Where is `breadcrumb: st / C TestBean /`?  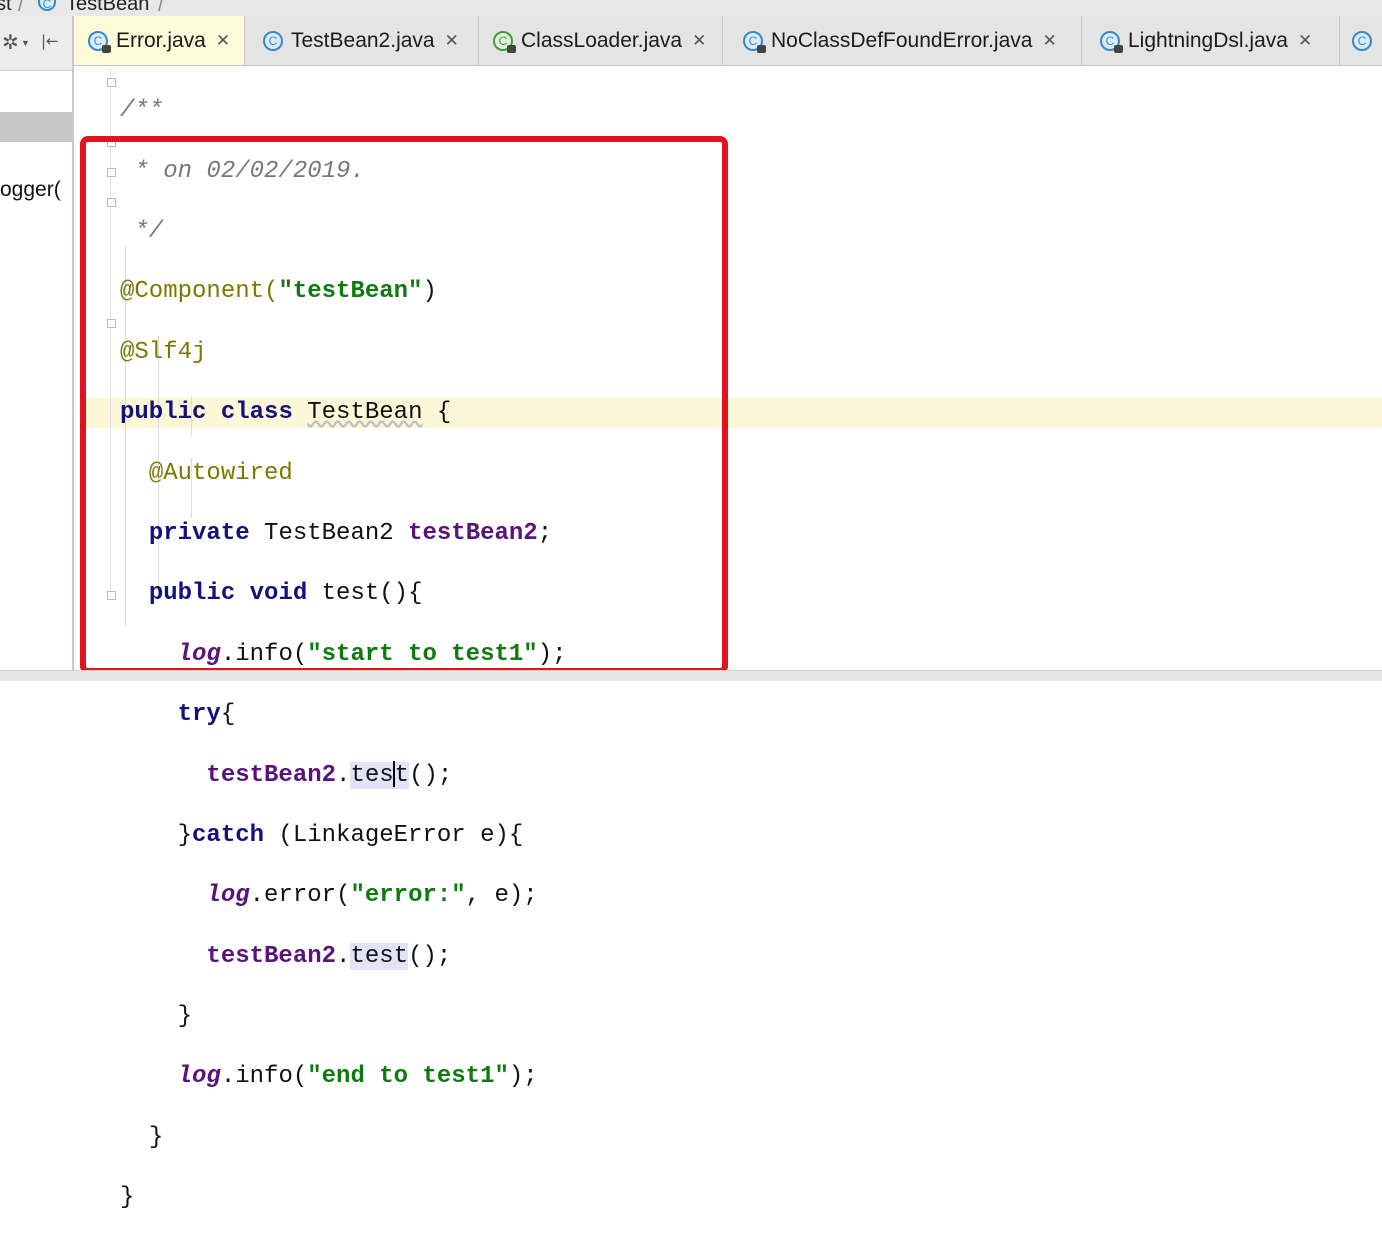
breadcrumb: st / C TestBean / is located at coordinates (691, 8).